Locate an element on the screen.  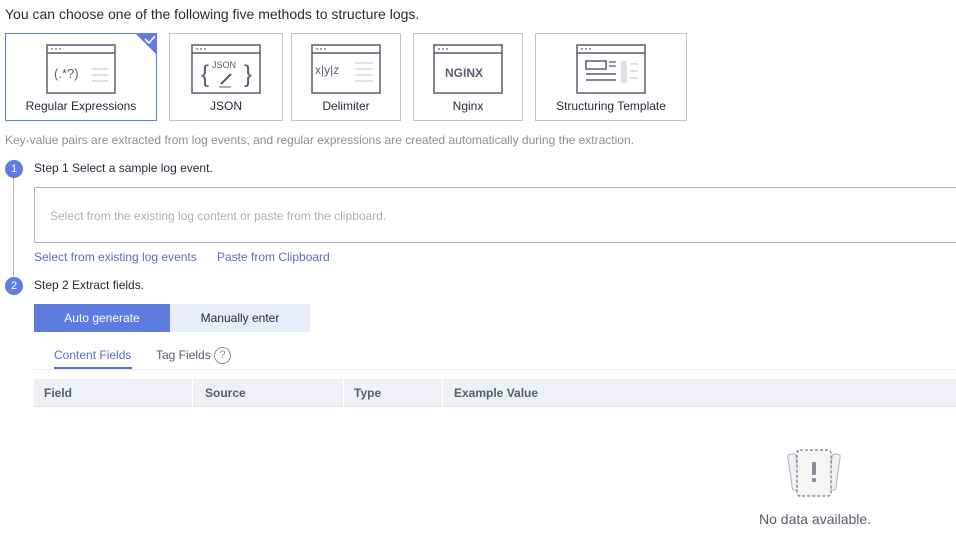
method-card-nginx: NGINX Nginx is located at coordinates (468, 77).